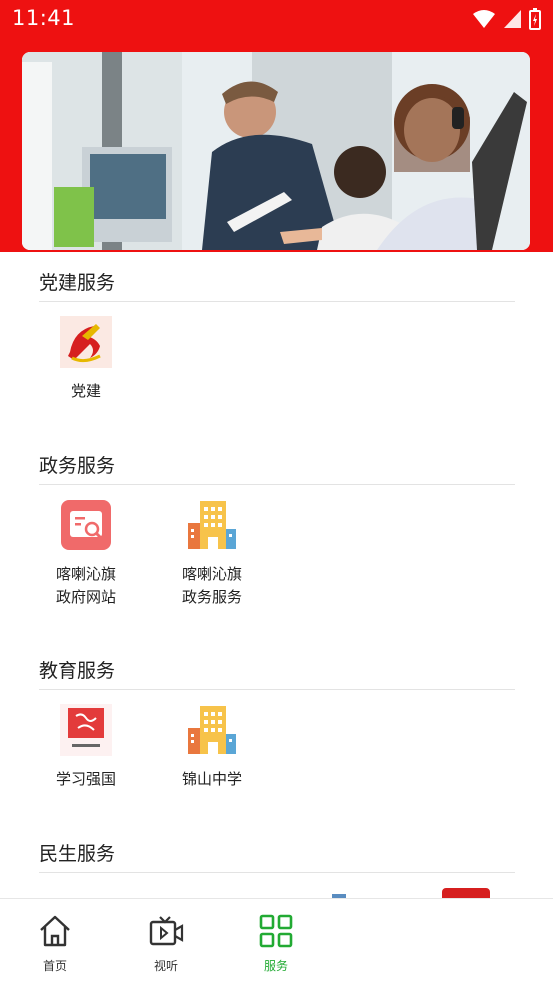 Image resolution: width=553 pixels, height=984 pixels. What do you see at coordinates (535, 19) in the screenshot?
I see `battery-icon` at bounding box center [535, 19].